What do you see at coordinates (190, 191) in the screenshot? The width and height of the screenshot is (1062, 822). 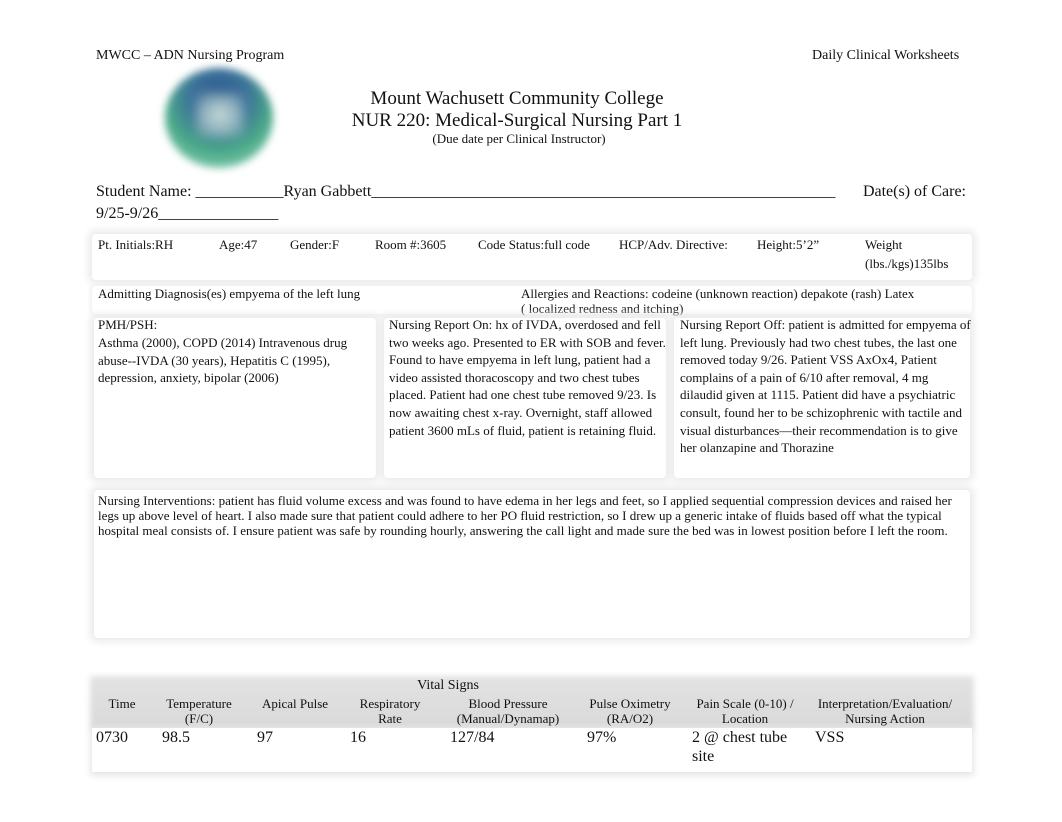 I see `student-name-label: Student Name: ___________` at bounding box center [190, 191].